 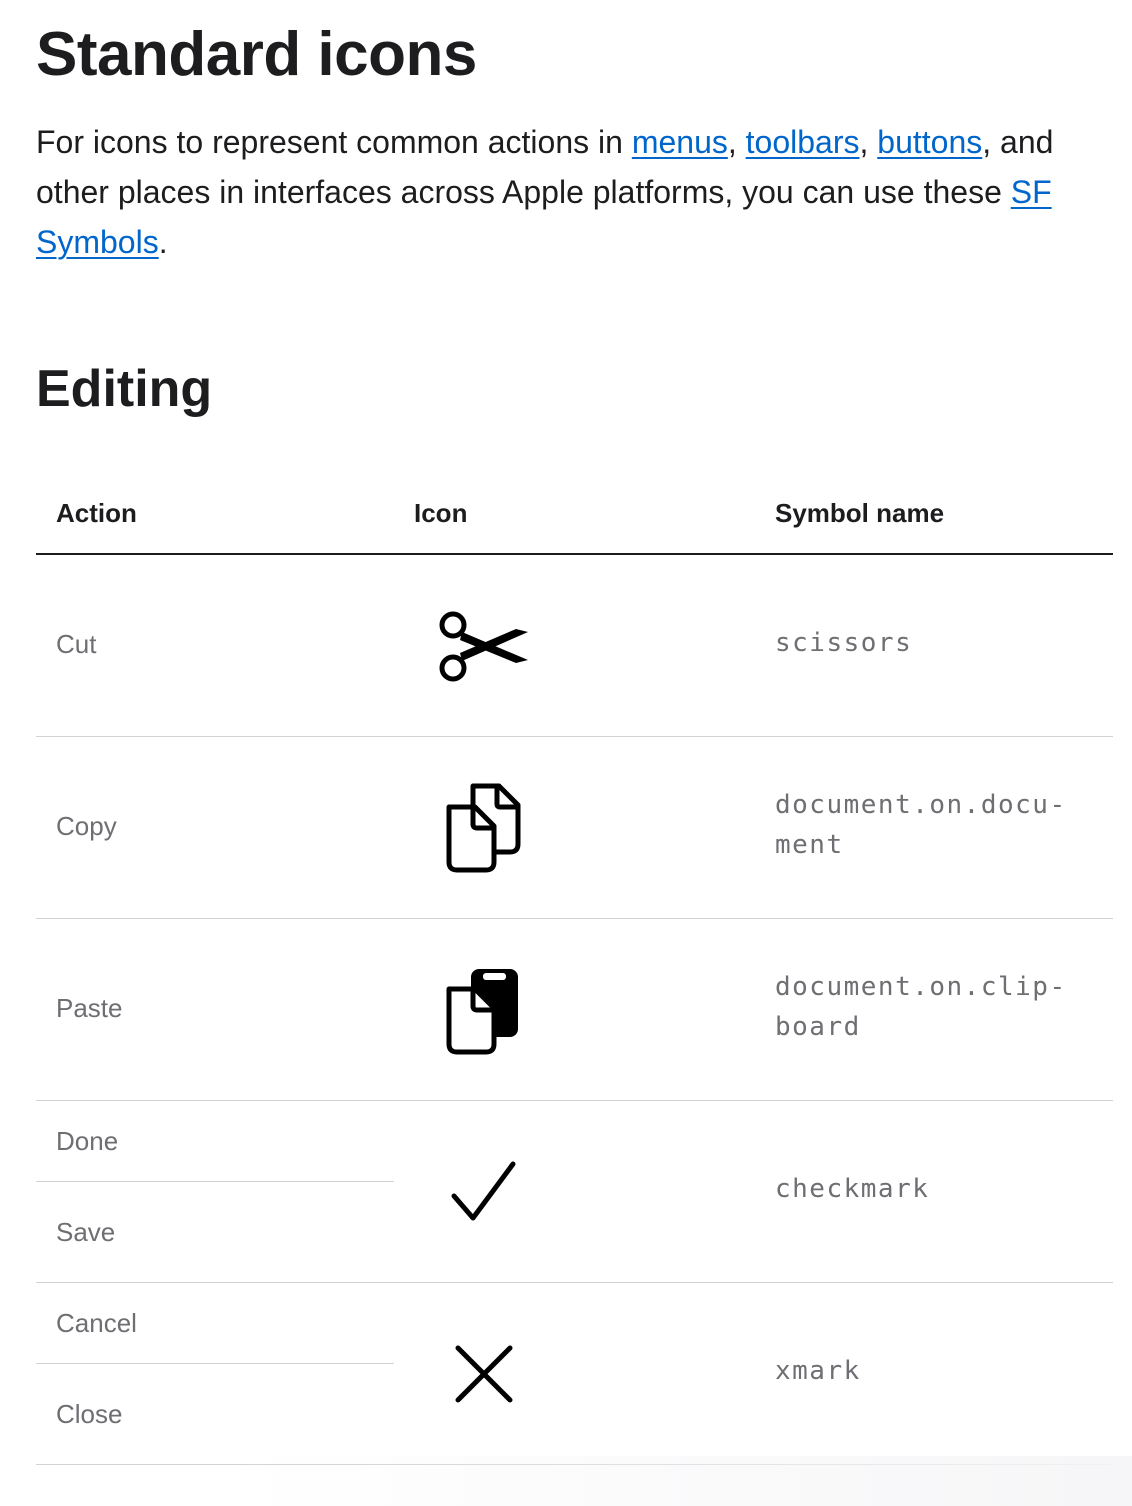 I want to click on menus-link: menus, so click(x=680, y=142).